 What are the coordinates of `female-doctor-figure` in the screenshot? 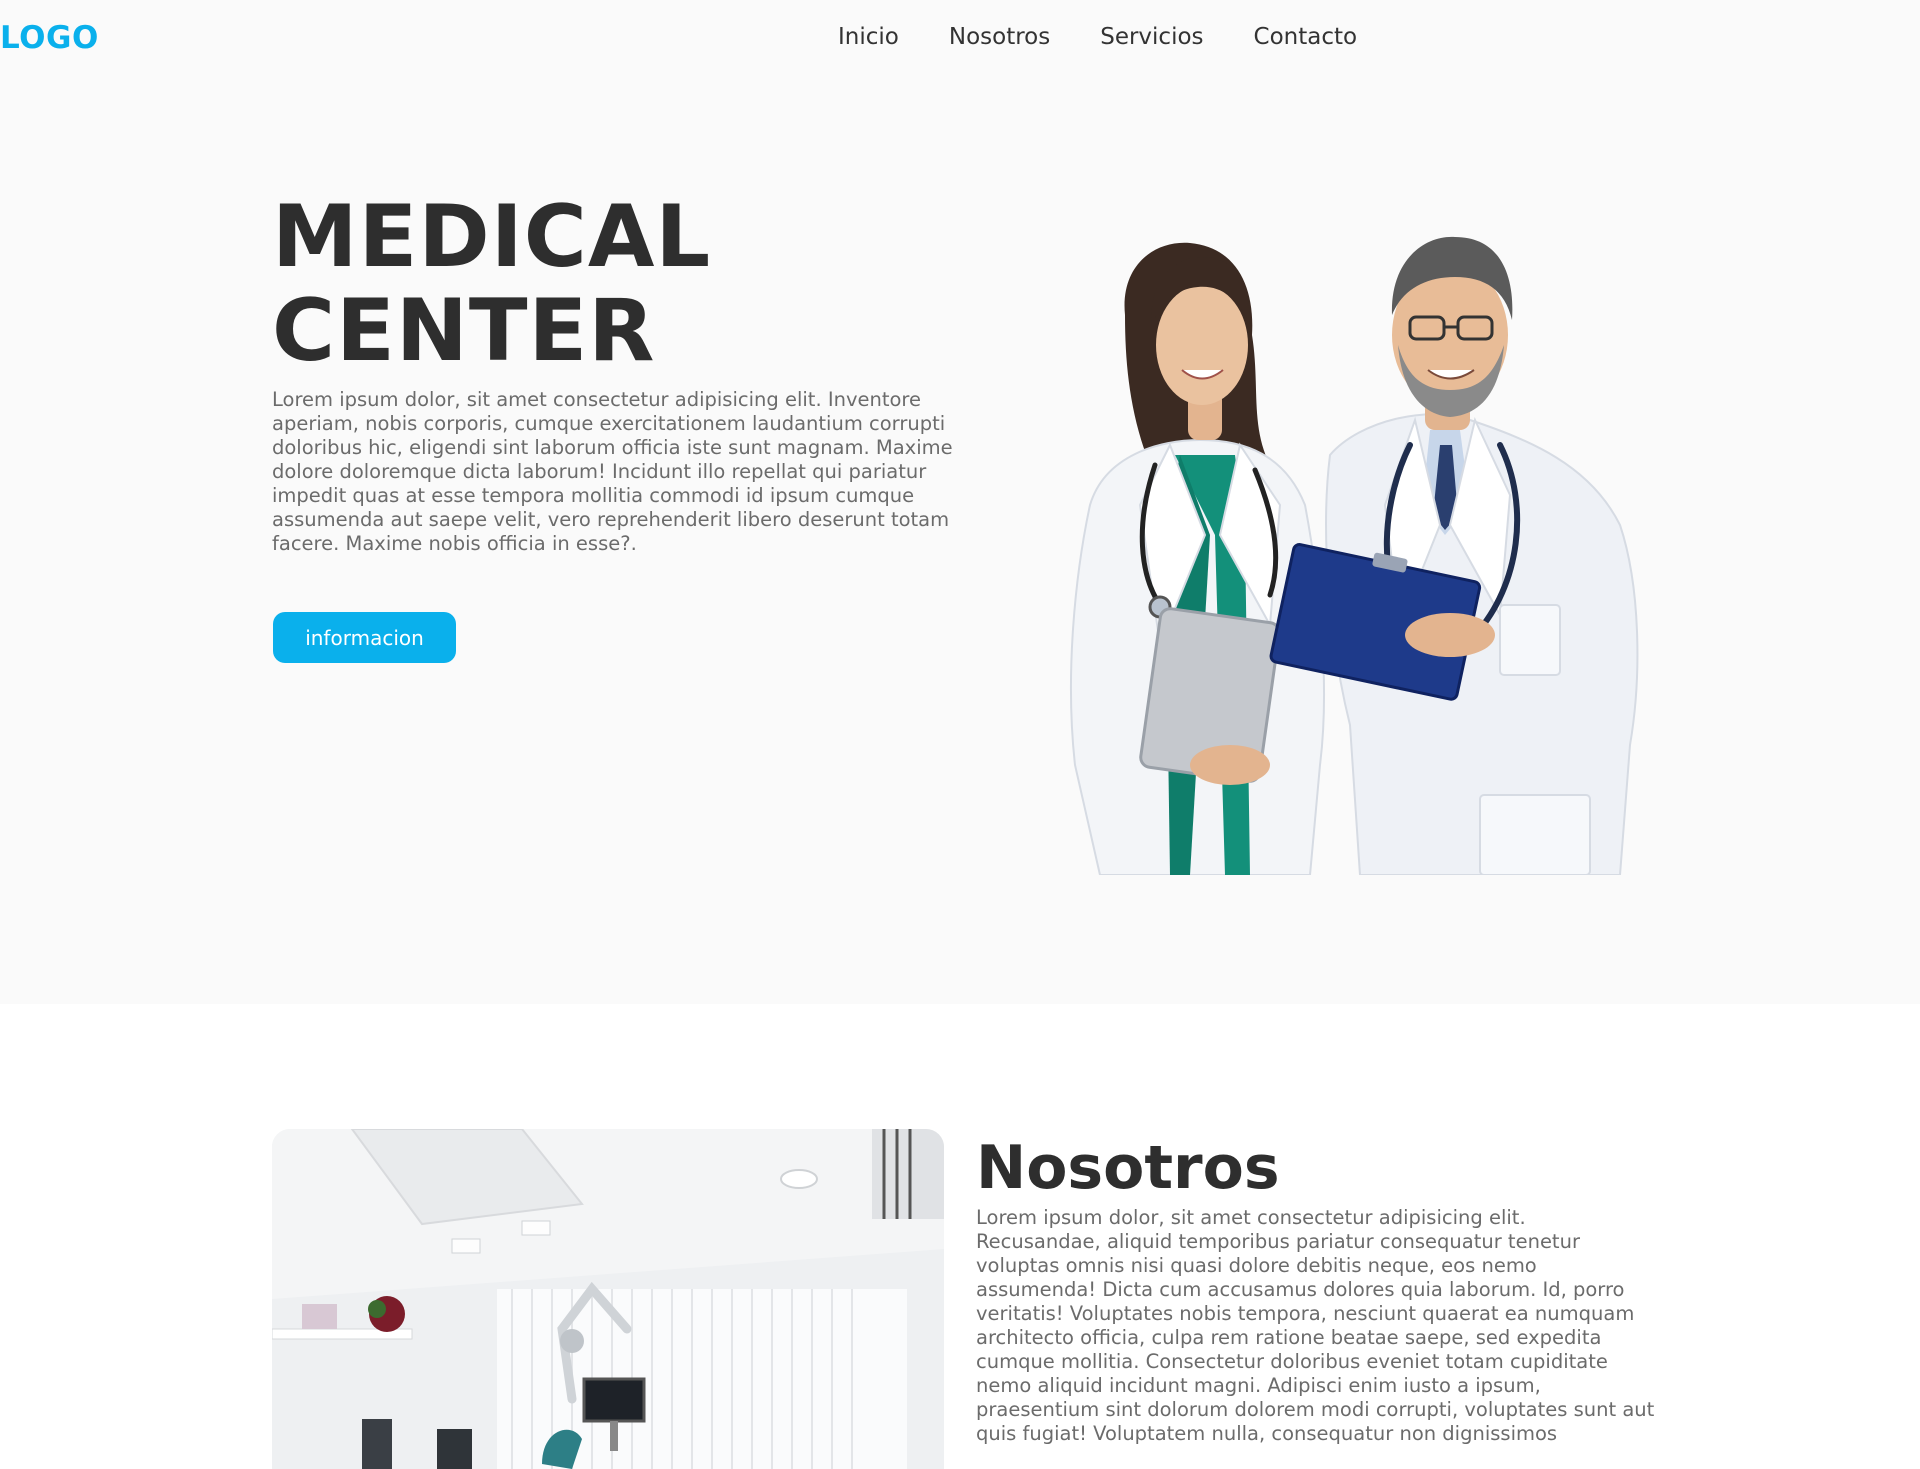 It's located at (1197, 558).